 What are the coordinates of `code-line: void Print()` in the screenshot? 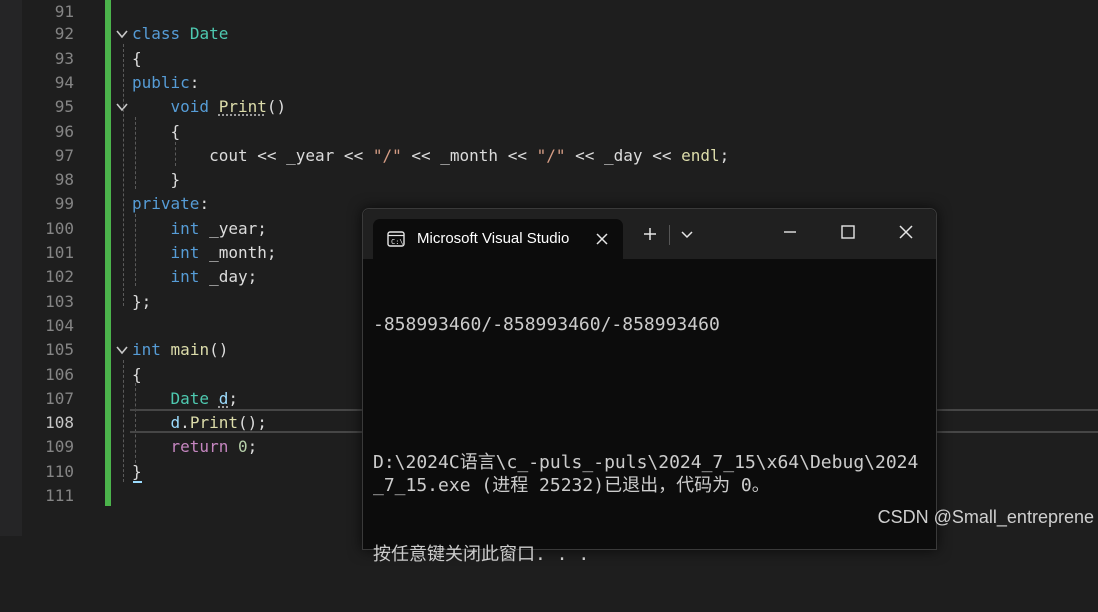 It's located at (209, 107).